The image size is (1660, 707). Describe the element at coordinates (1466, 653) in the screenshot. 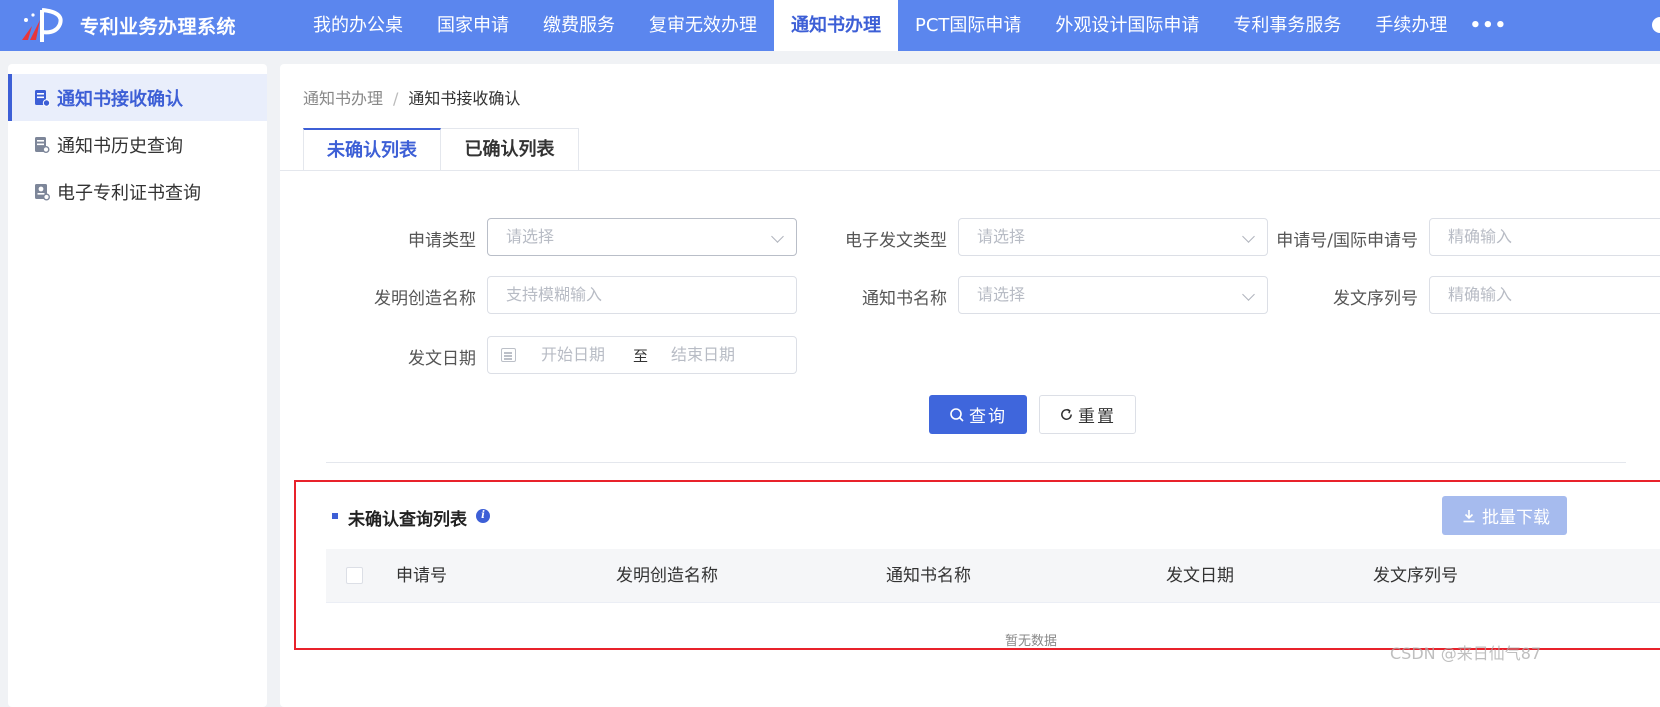

I see `watermark: CSDN @来日仙气87` at that location.